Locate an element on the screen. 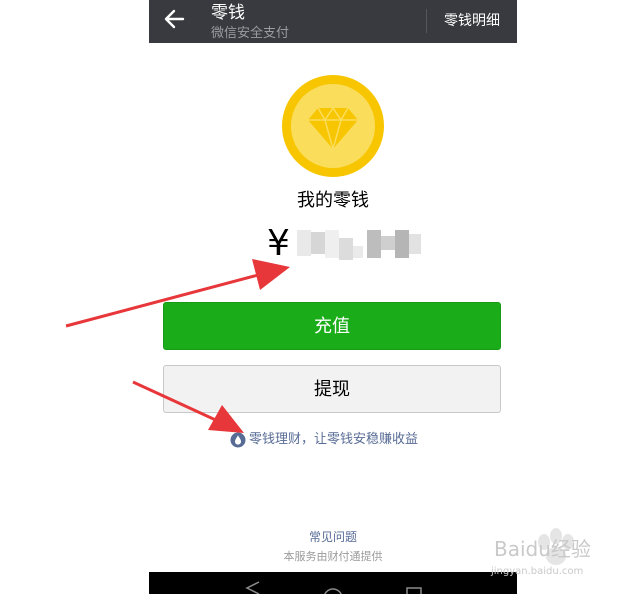  nav-buttons-icon is located at coordinates (333, 587).